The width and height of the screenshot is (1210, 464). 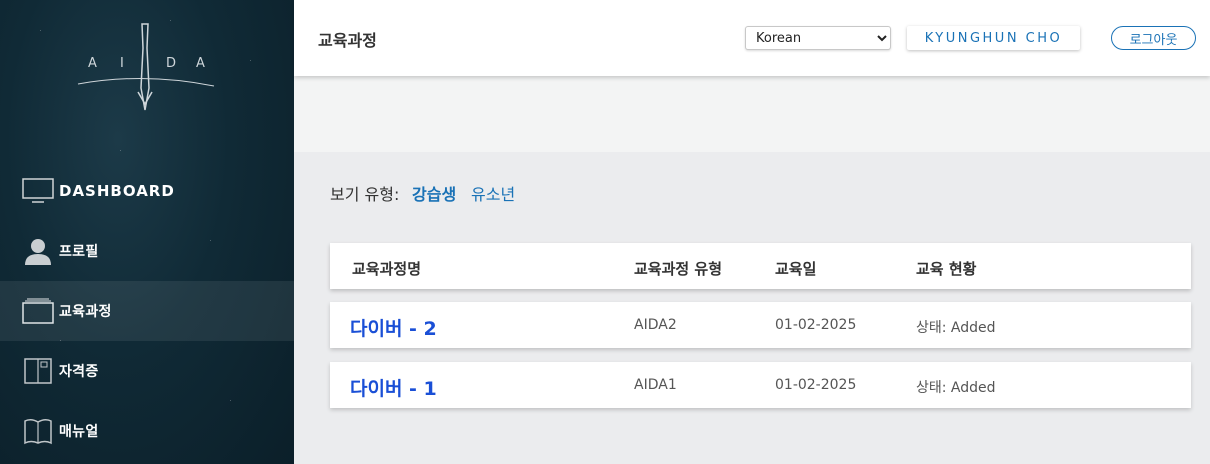 What do you see at coordinates (760, 325) in the screenshot?
I see `table-row: 다이버 - 2 AIDA2 01-02-2025 상태: Added` at bounding box center [760, 325].